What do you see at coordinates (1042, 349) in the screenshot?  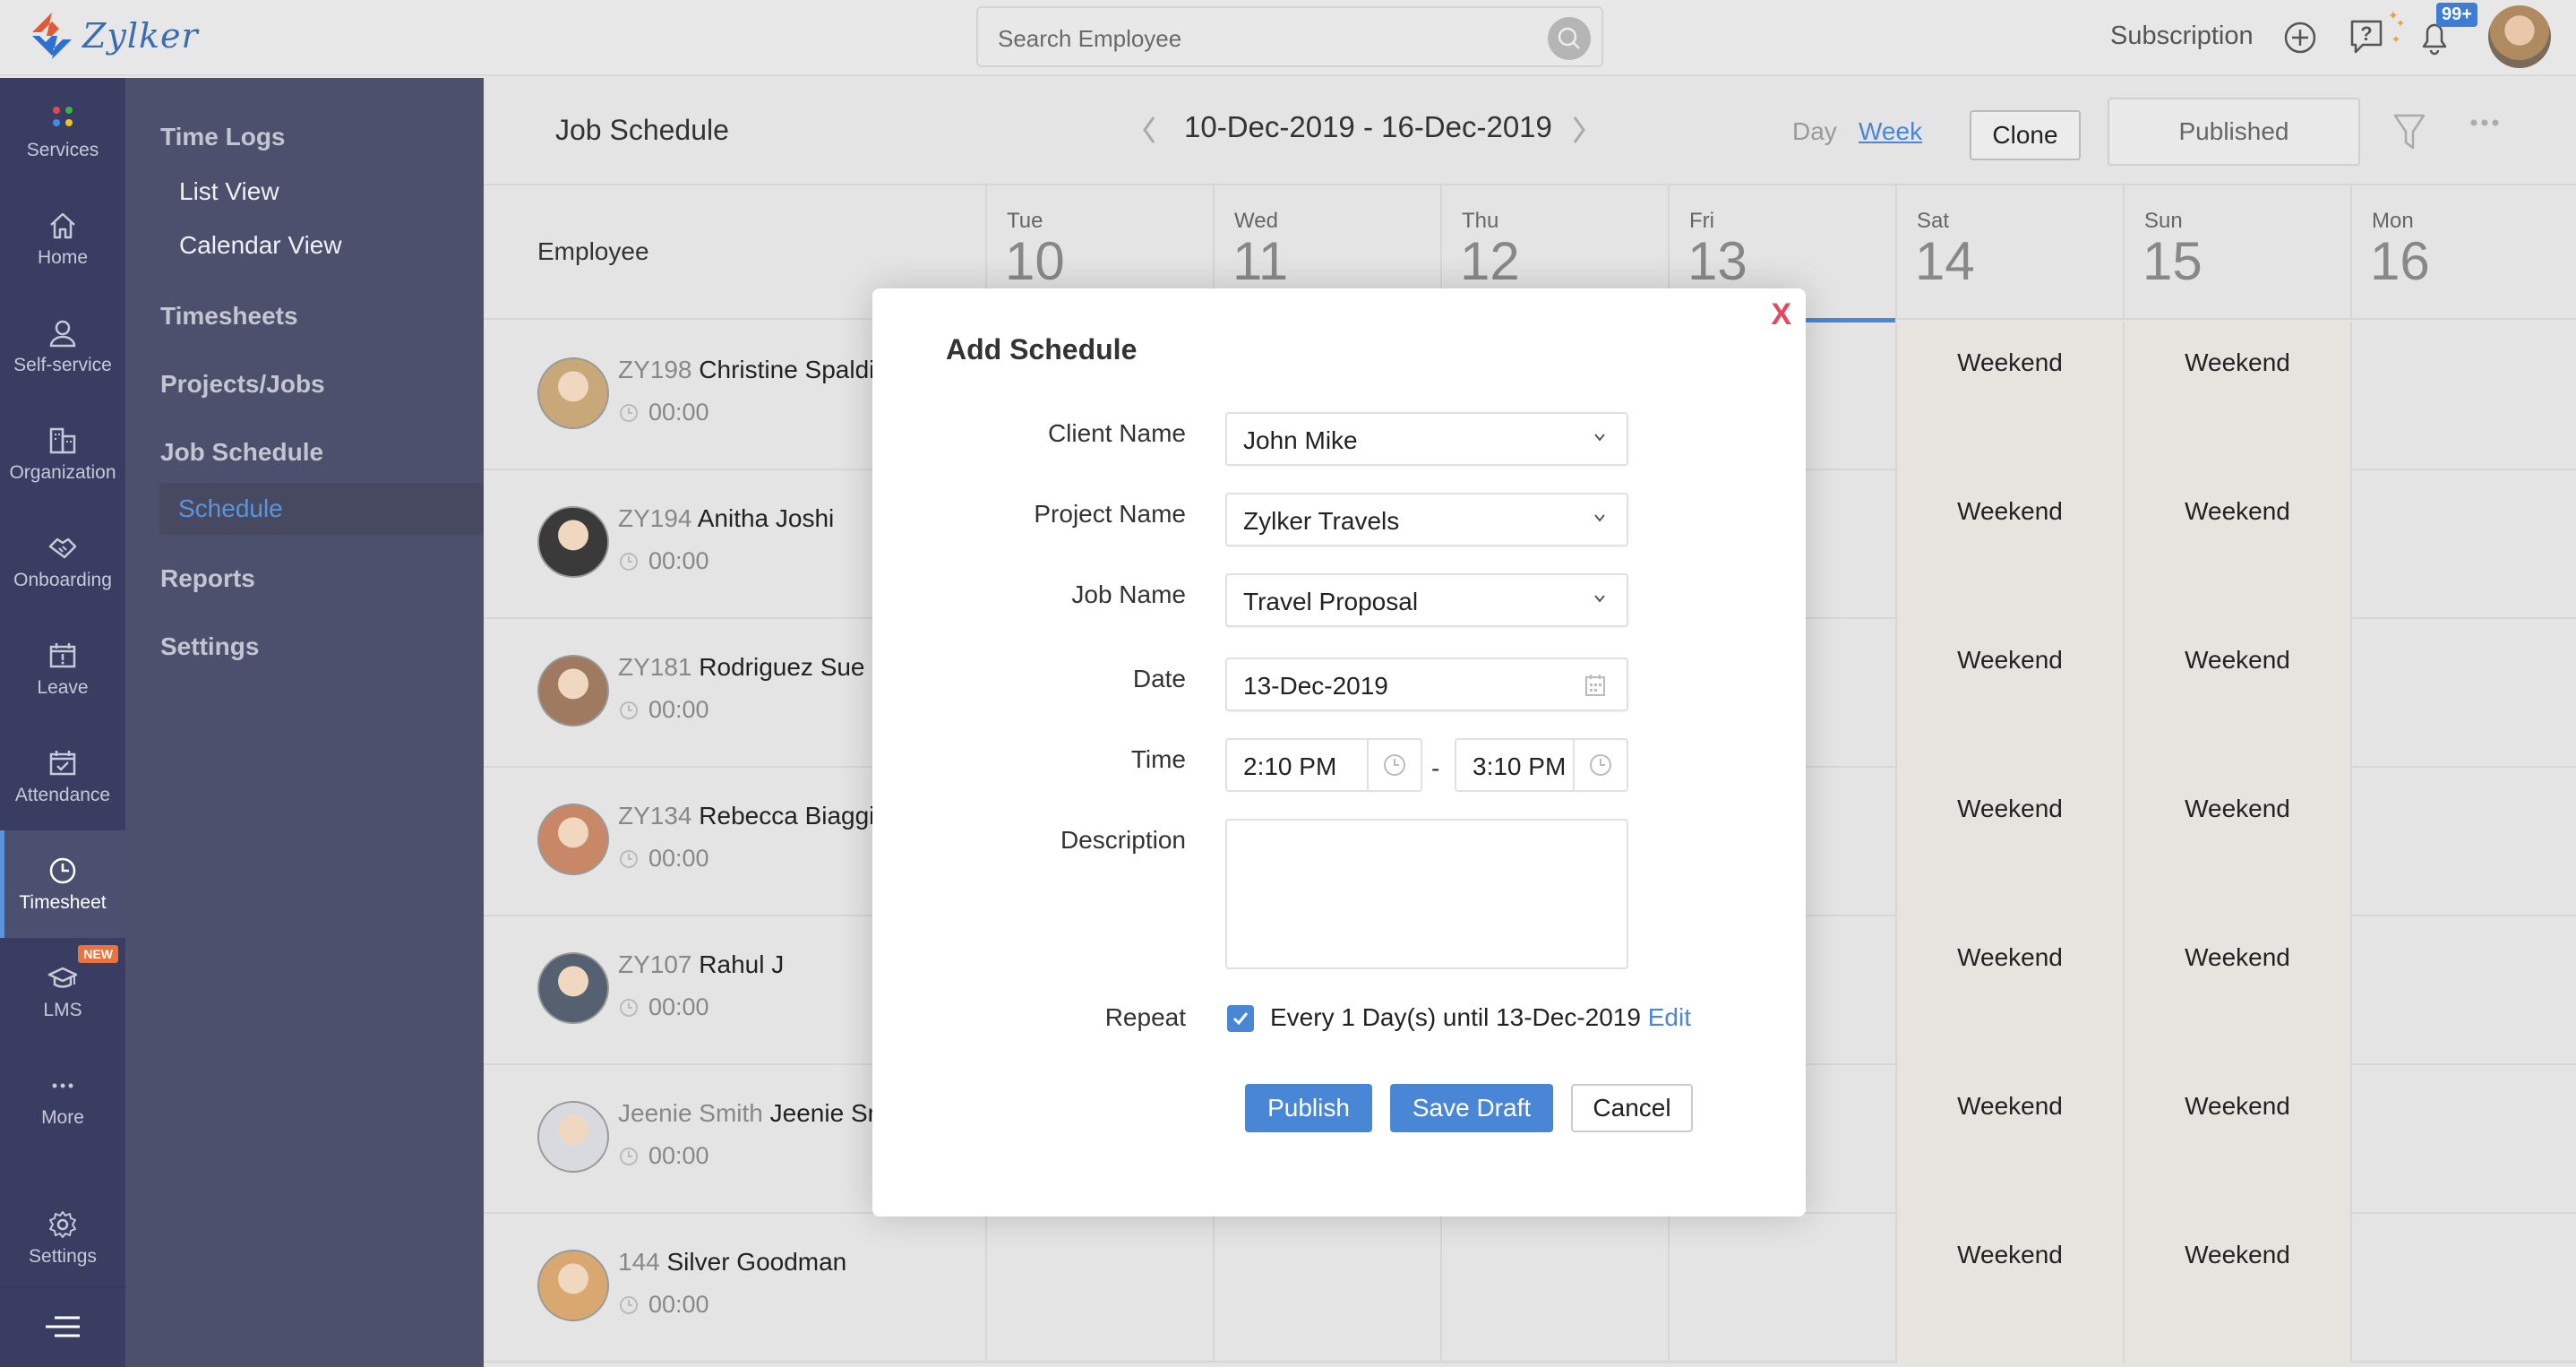 I see `dialog-title: Add Schedule` at bounding box center [1042, 349].